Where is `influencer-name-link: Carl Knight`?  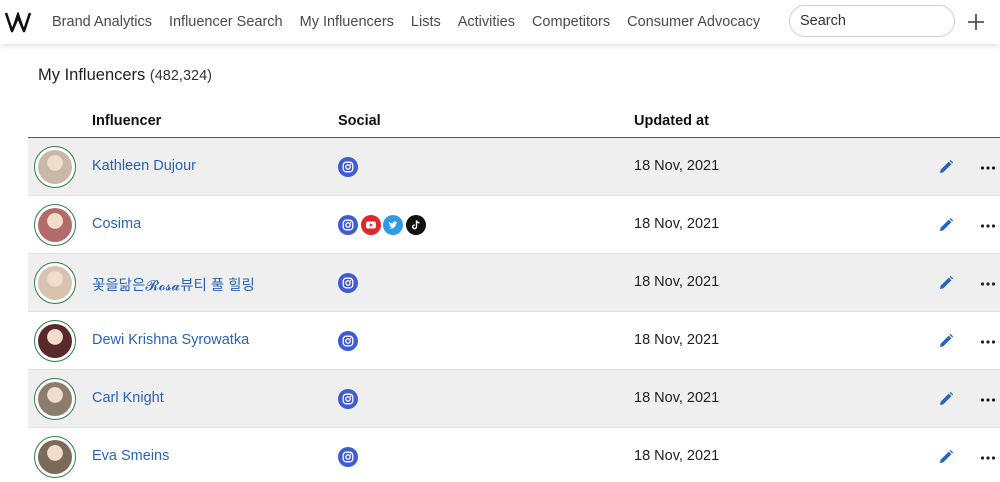 influencer-name-link: Carl Knight is located at coordinates (128, 398).